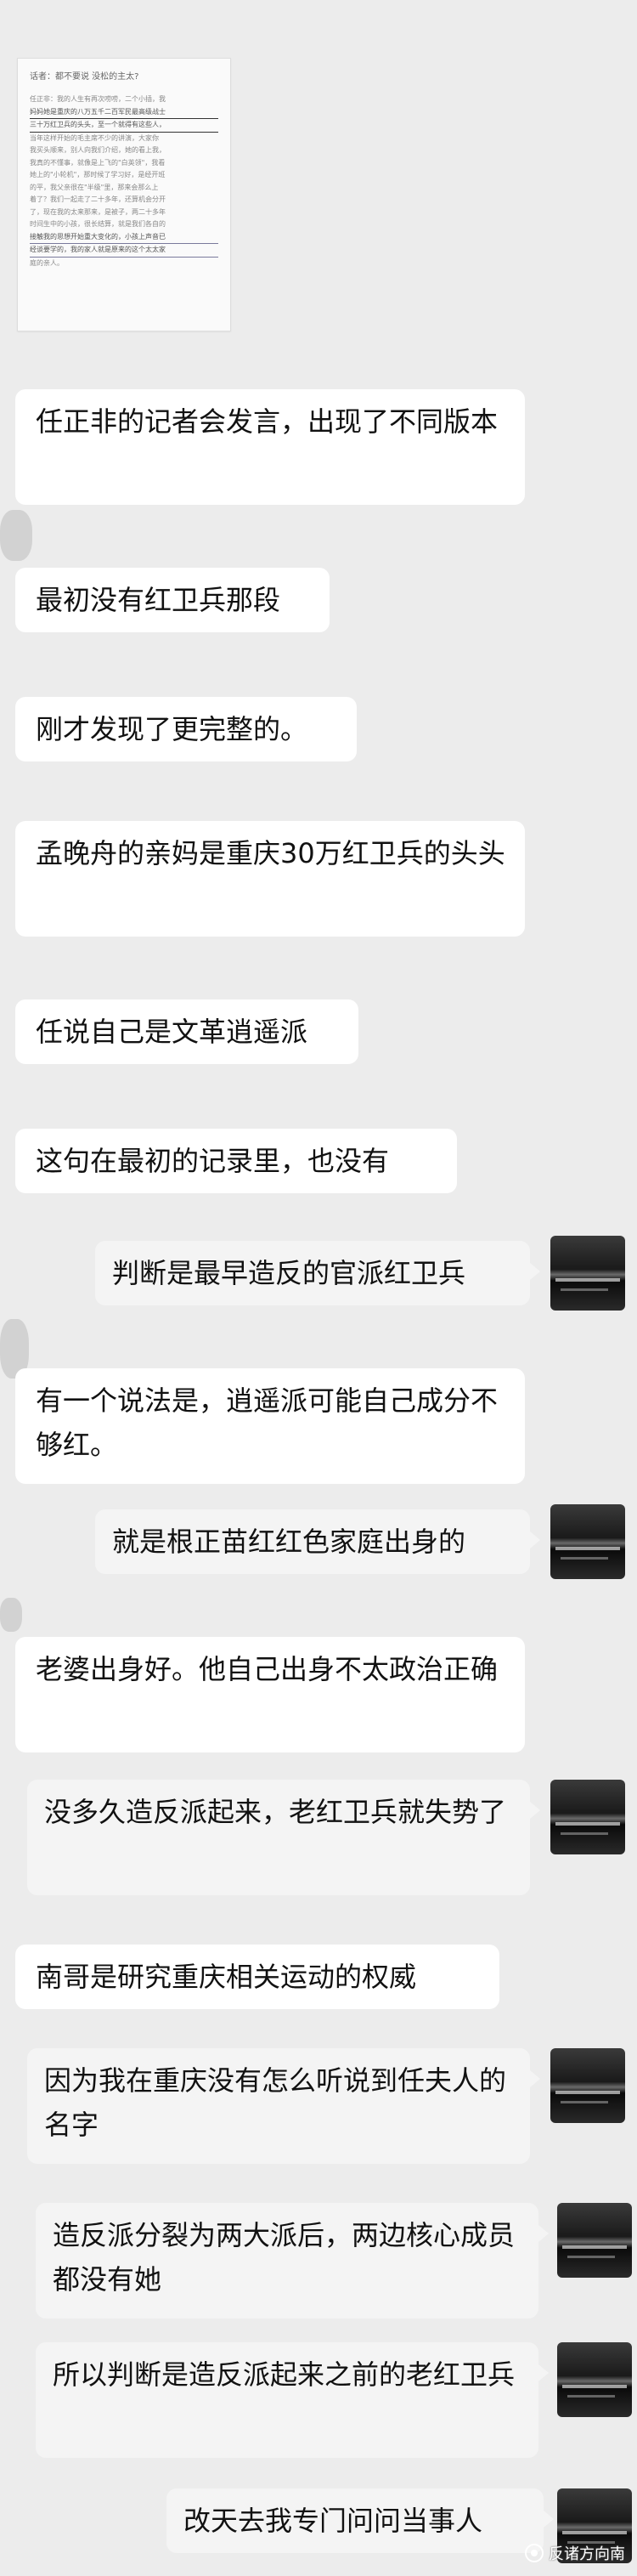 The height and width of the screenshot is (2576, 637). What do you see at coordinates (213, 1161) in the screenshot?
I see `message-text: 这句在最初的记录里，也没有` at bounding box center [213, 1161].